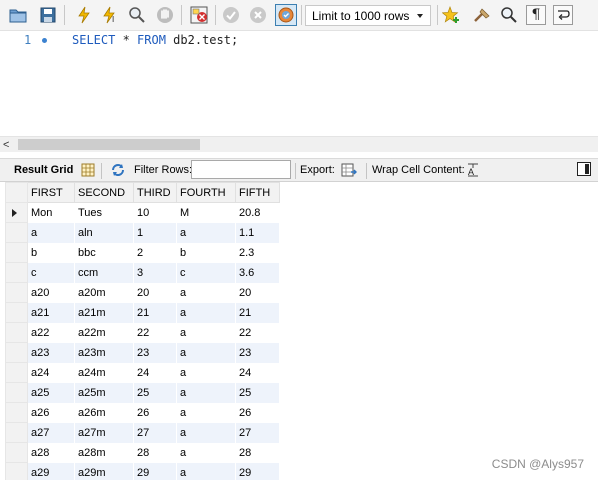 The image size is (598, 480). Describe the element at coordinates (257, 232) in the screenshot. I see `table-cell: 1.1` at that location.